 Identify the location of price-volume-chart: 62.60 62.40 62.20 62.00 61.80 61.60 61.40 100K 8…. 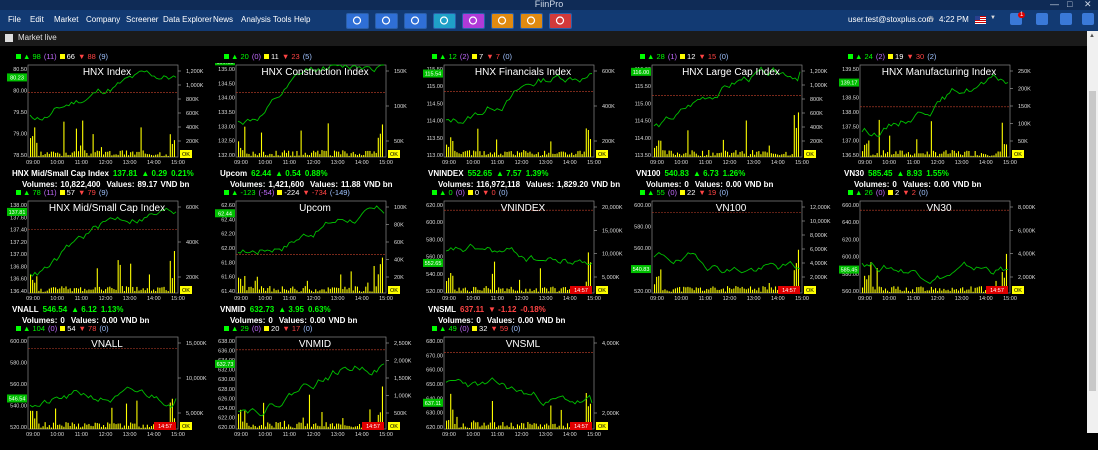
(317, 252).